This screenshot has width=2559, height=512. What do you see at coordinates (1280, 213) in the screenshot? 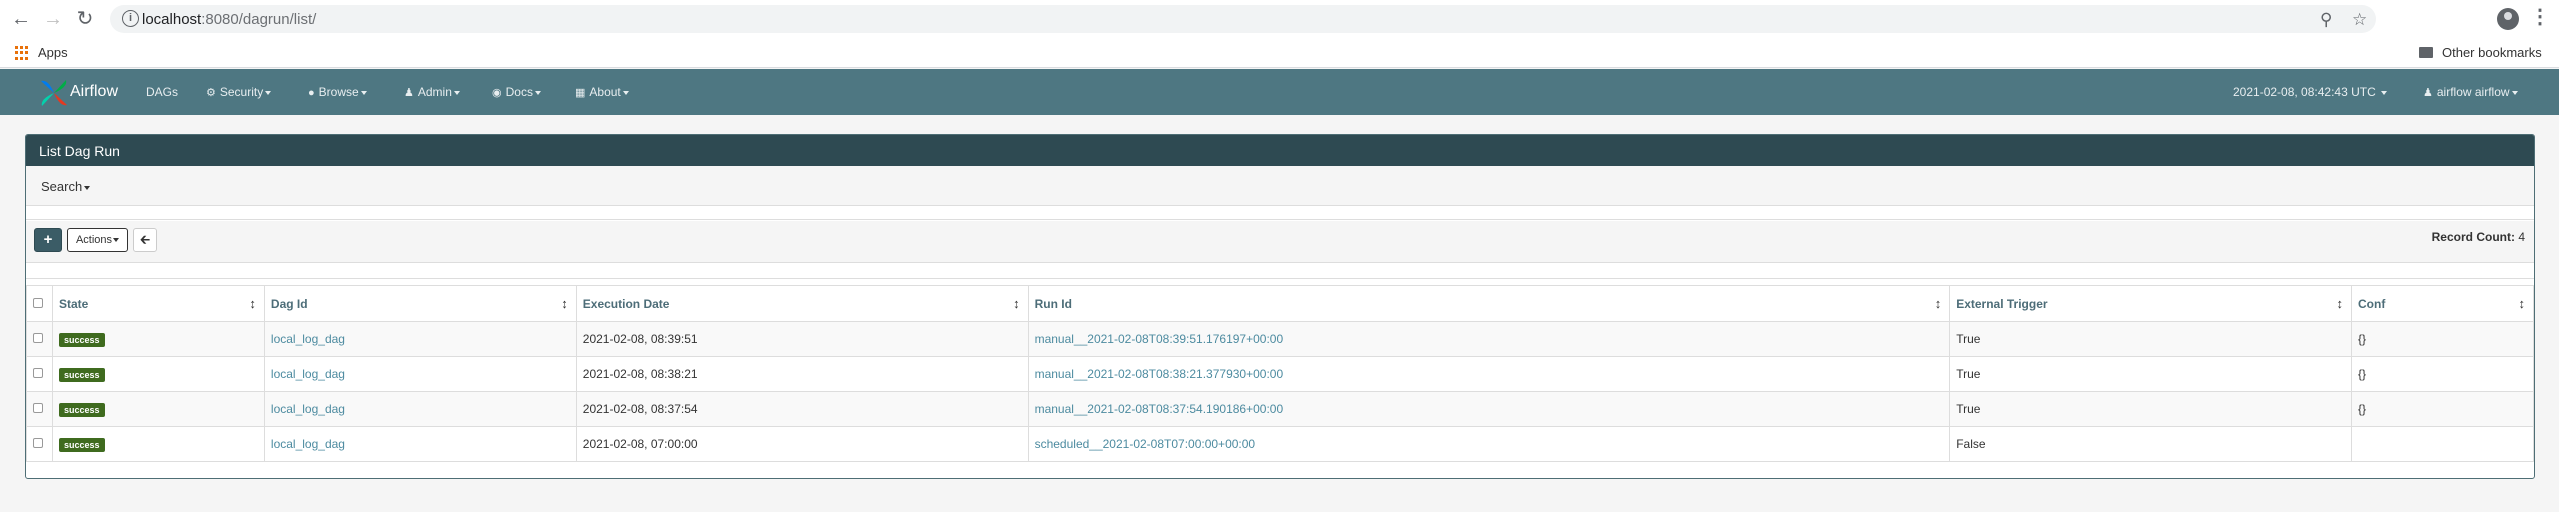
I see `search-filters-area` at bounding box center [1280, 213].